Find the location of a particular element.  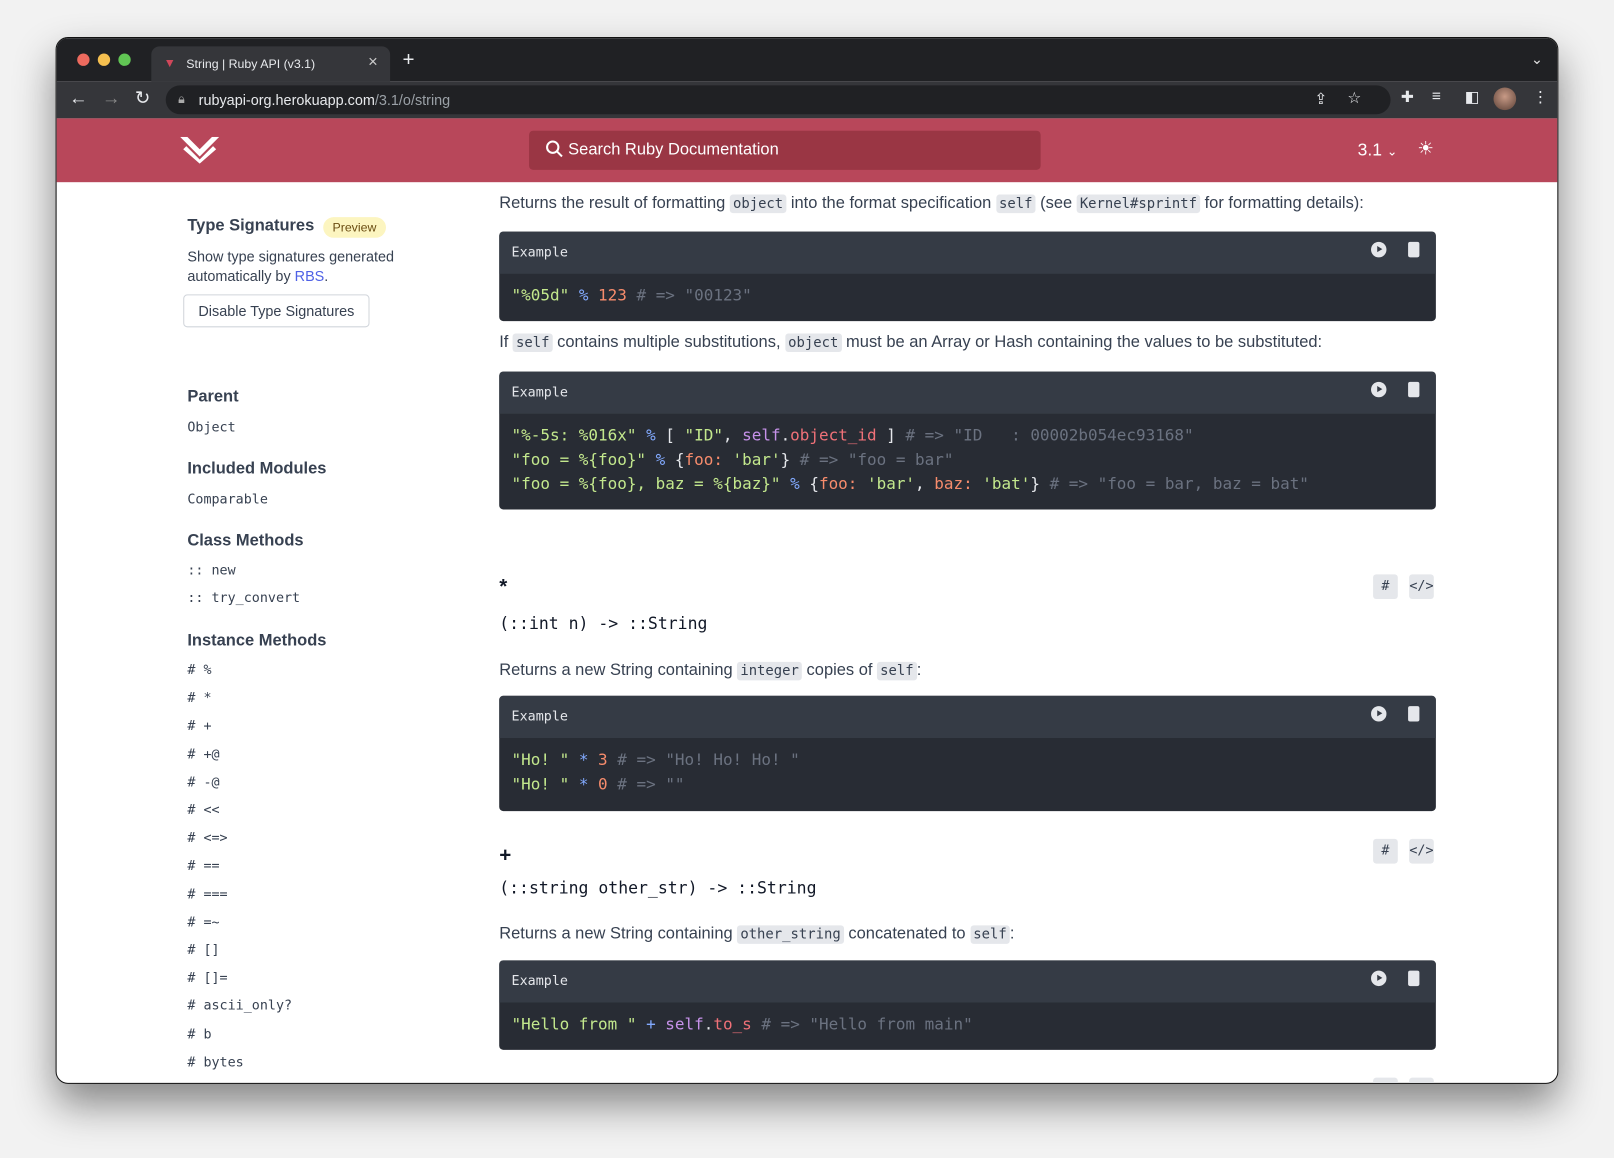

method-link: # =~ is located at coordinates (203, 922).